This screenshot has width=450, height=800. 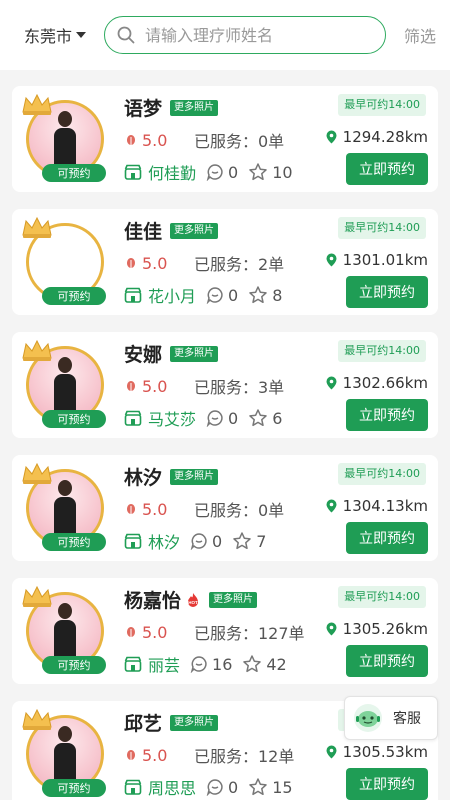 I want to click on svg-text: HOT, so click(x=193, y=602).